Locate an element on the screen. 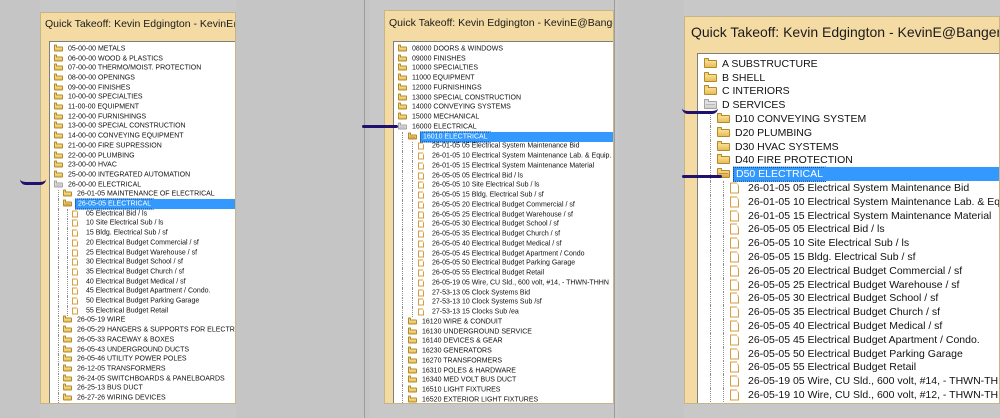  tree-folder: D SERVICES is located at coordinates (848, 105).